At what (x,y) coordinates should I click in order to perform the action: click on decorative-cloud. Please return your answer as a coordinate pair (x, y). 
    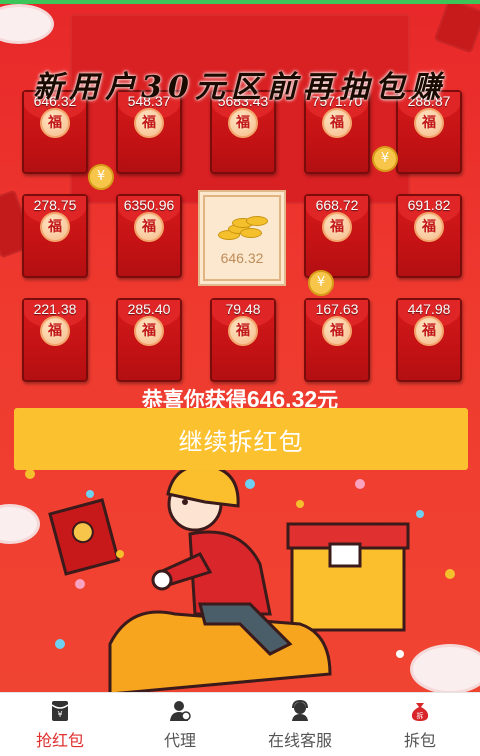
    Looking at the image, I should click on (27, 24).